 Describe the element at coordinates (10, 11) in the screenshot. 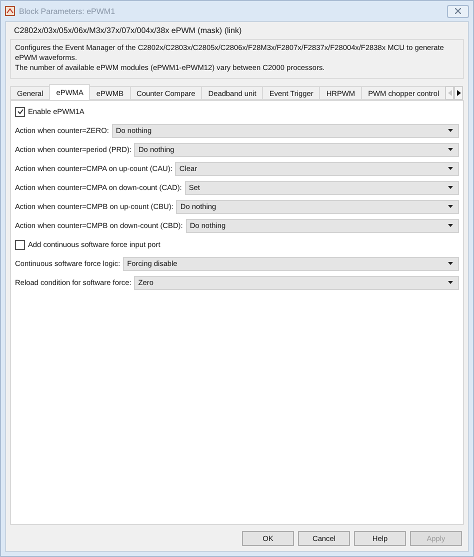

I see `app-icon` at that location.